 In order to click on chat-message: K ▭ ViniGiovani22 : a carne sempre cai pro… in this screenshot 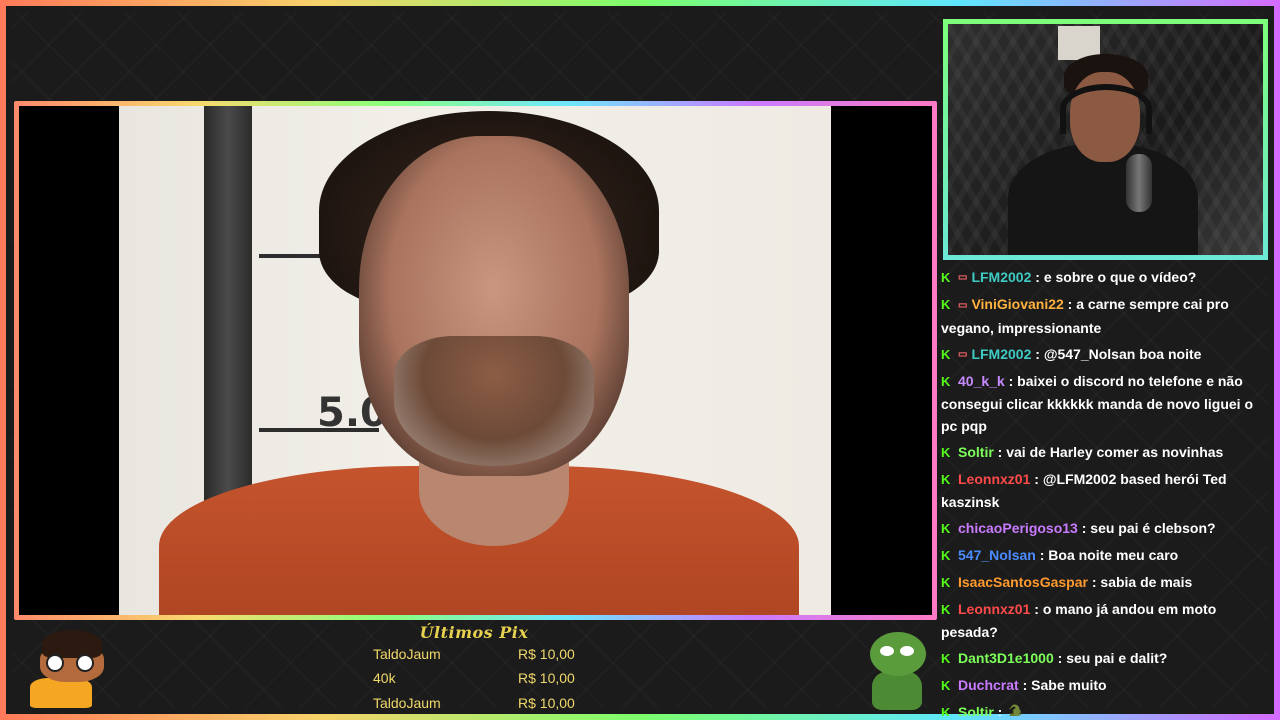, I will do `click(1085, 316)`.